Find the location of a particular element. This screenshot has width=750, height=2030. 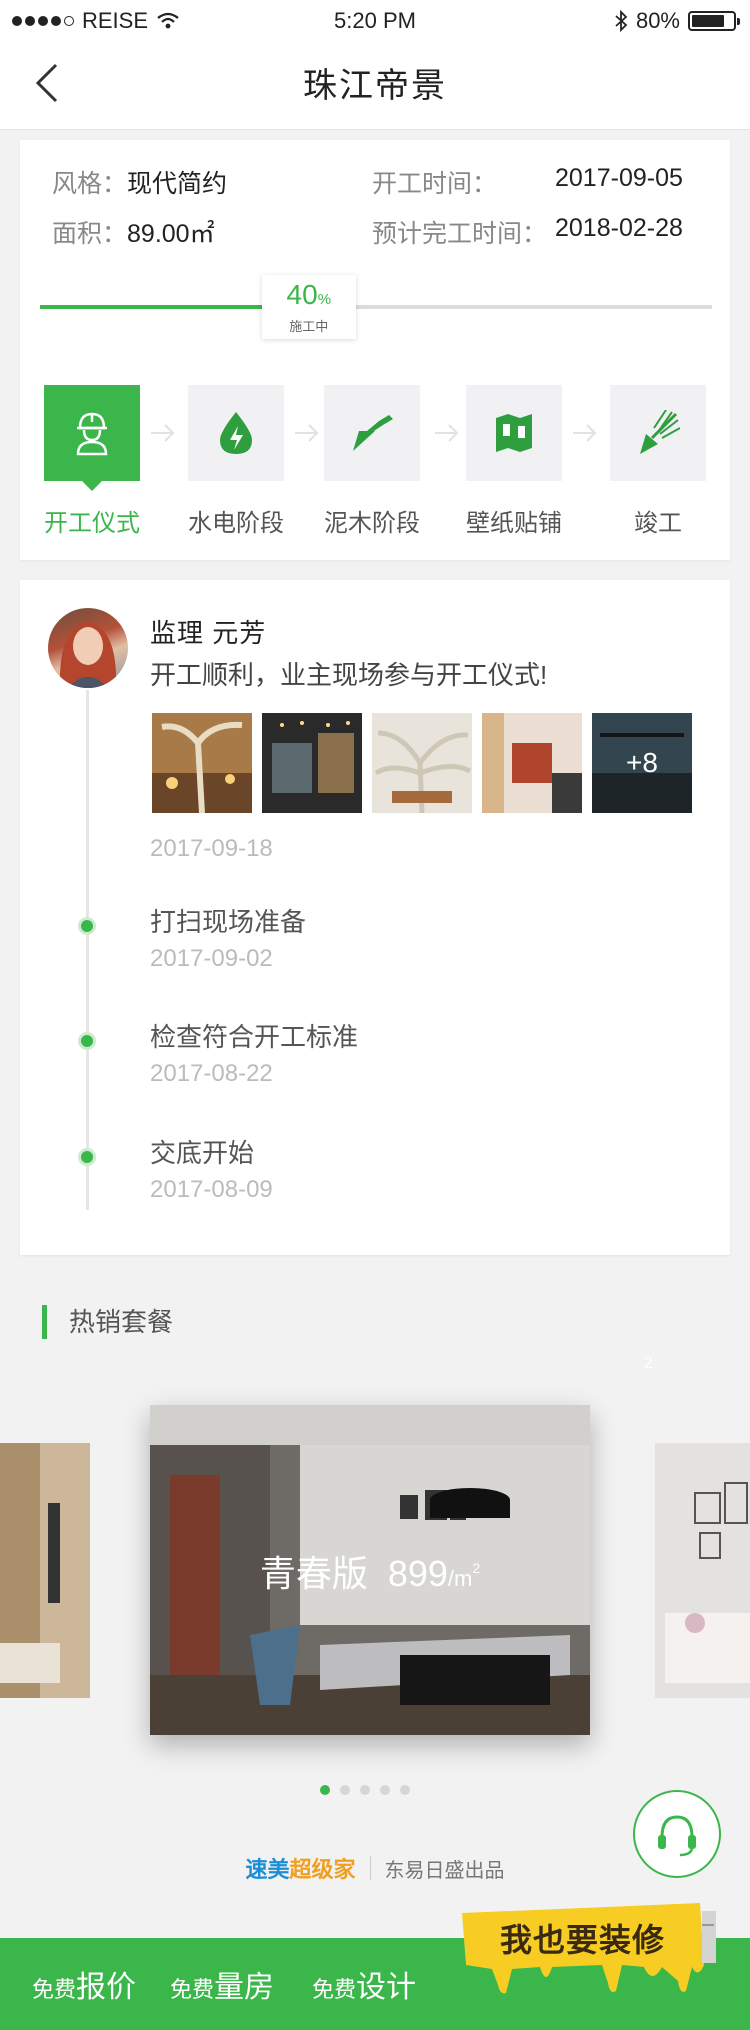

page-title: 珠江帝景 is located at coordinates (375, 86).